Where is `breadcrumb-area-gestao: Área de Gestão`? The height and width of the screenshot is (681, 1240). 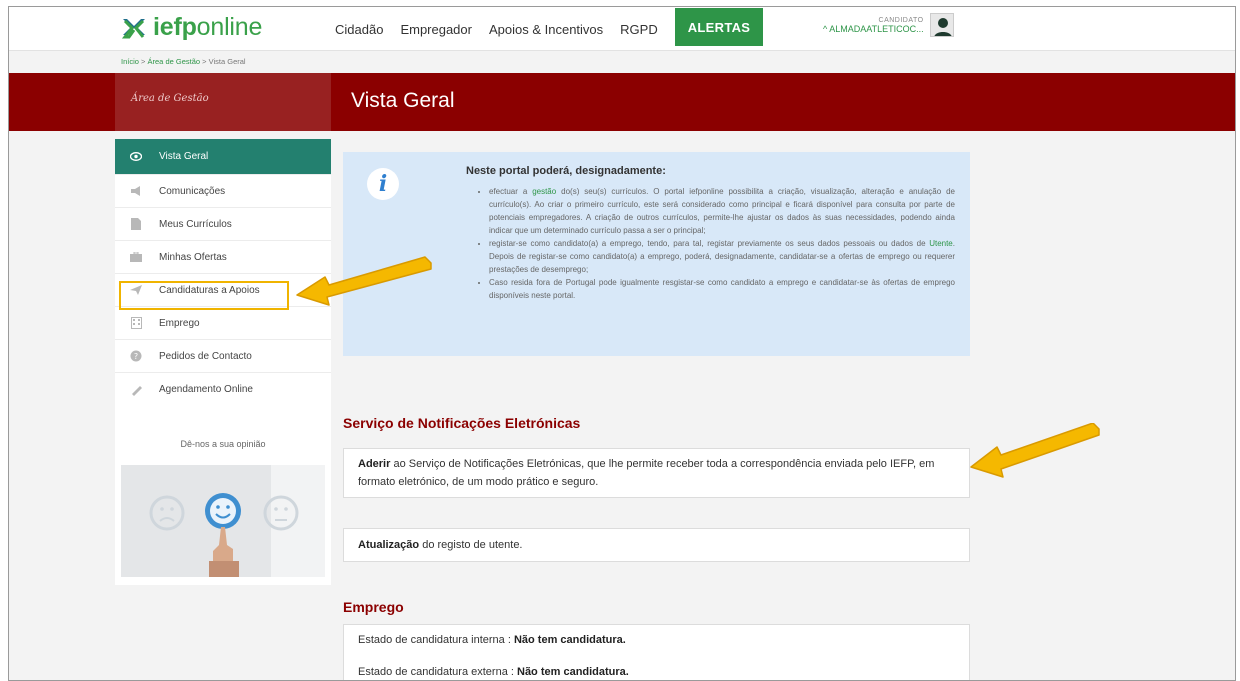 breadcrumb-area-gestao: Área de Gestão is located at coordinates (174, 61).